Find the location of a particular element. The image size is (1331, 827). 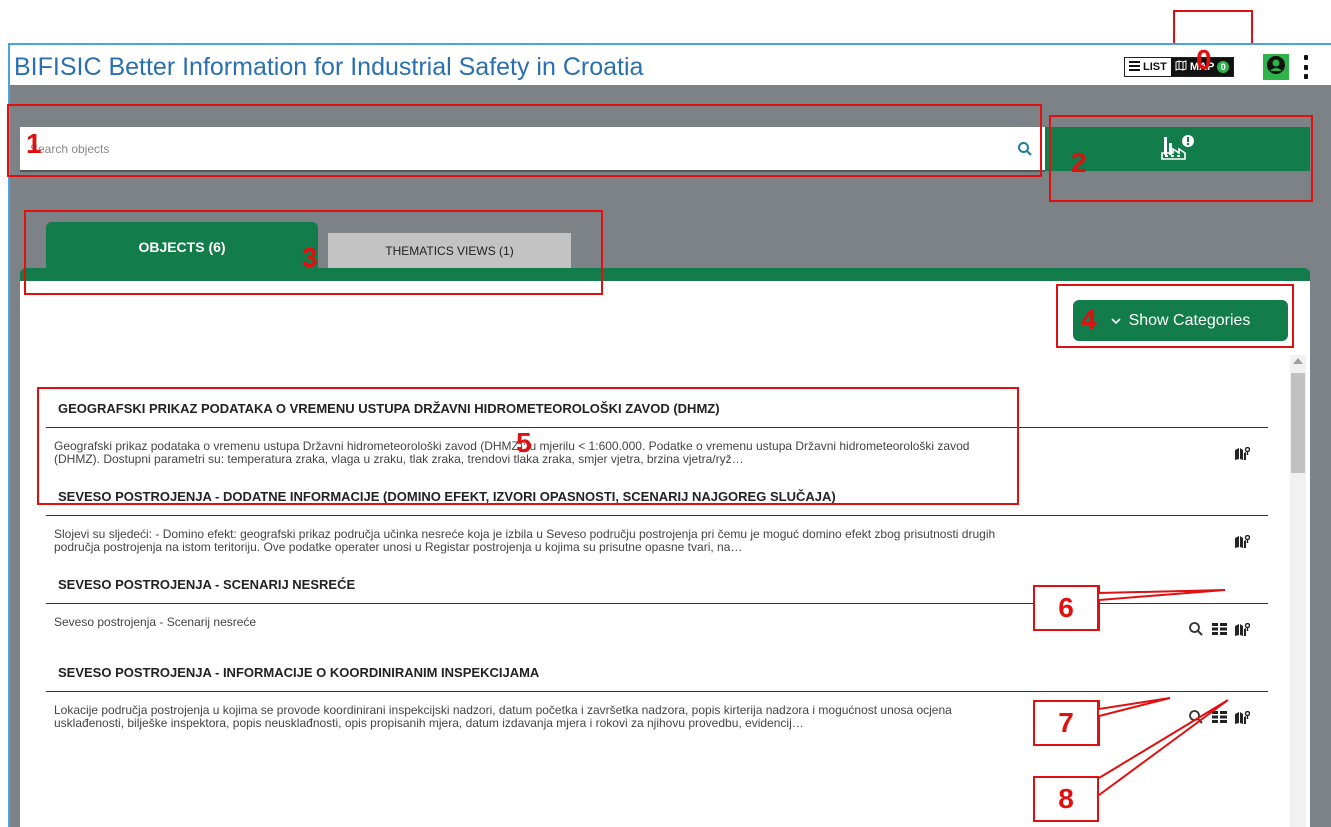

user-icon is located at coordinates (1276, 67).